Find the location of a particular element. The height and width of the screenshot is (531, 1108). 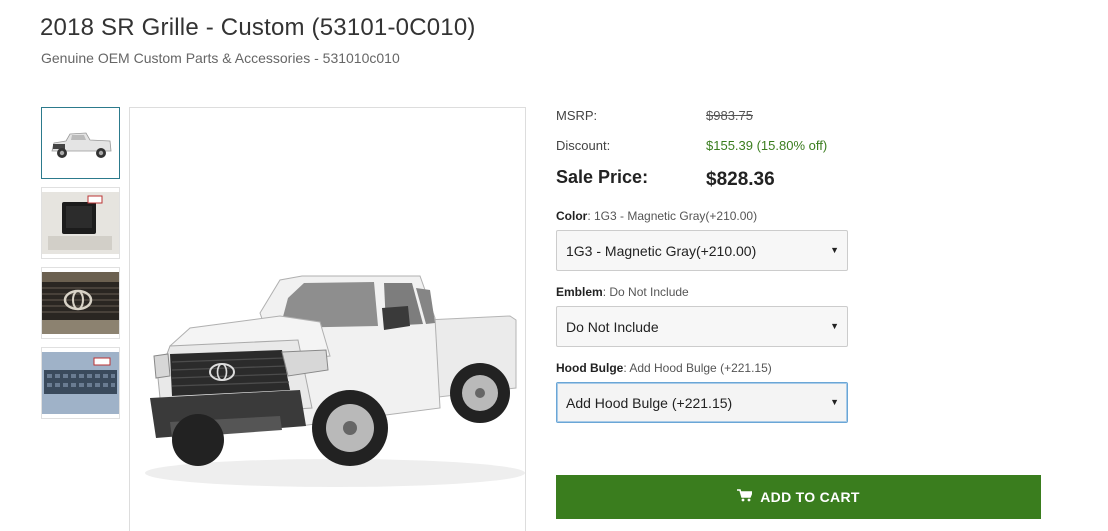

page-title: 2018 SR Grille - Custom (53101-0C010) is located at coordinates (258, 27).